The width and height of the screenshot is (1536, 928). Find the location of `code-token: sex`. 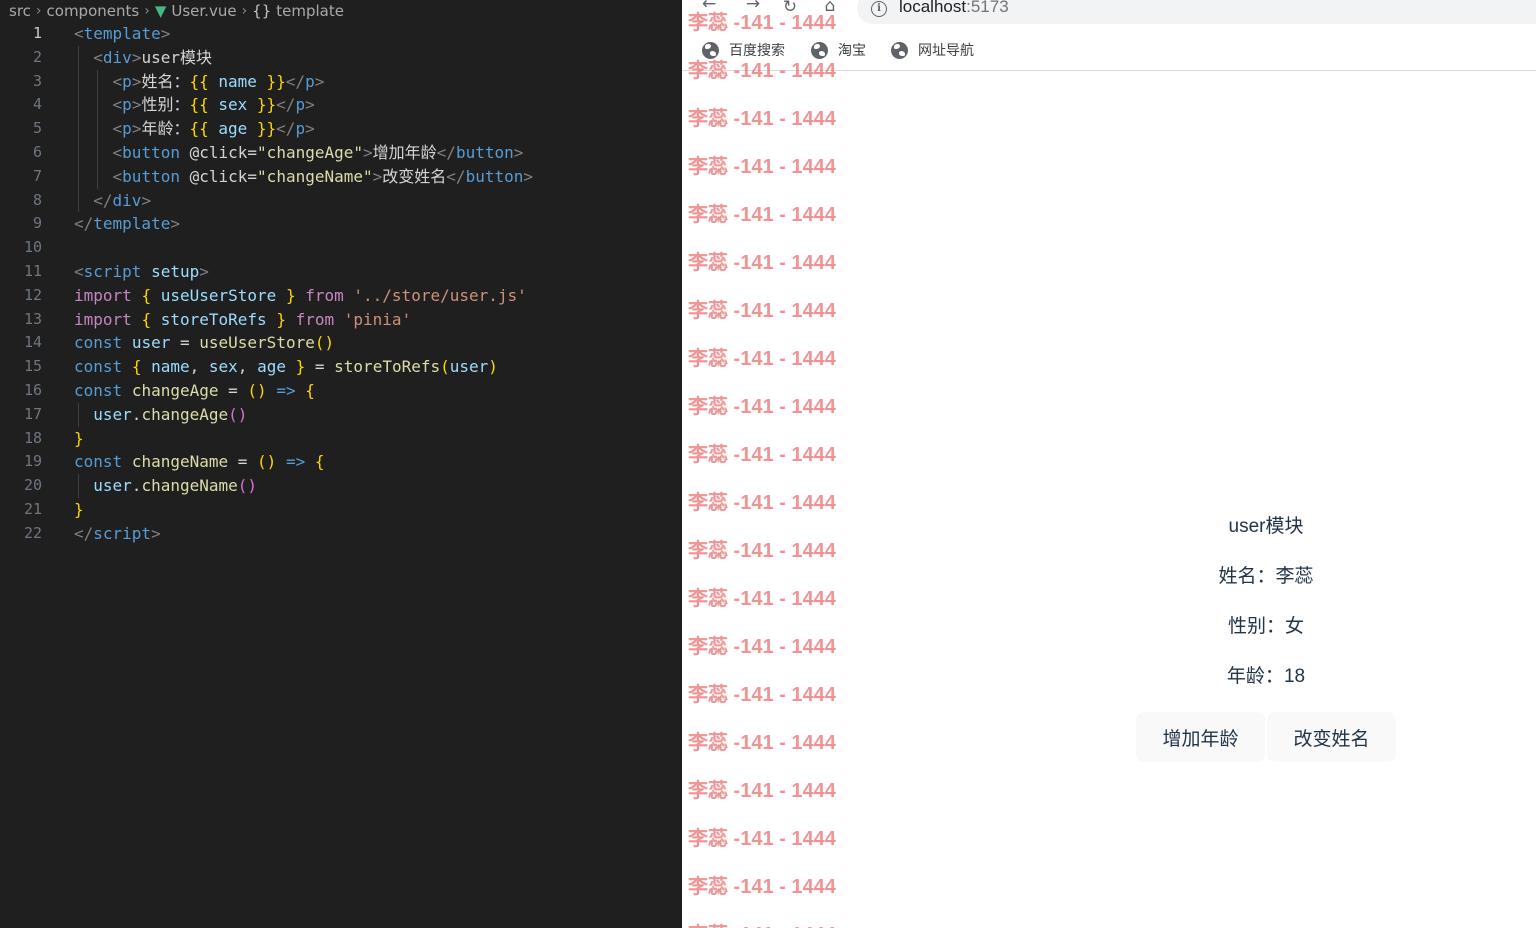

code-token: sex is located at coordinates (232, 105).